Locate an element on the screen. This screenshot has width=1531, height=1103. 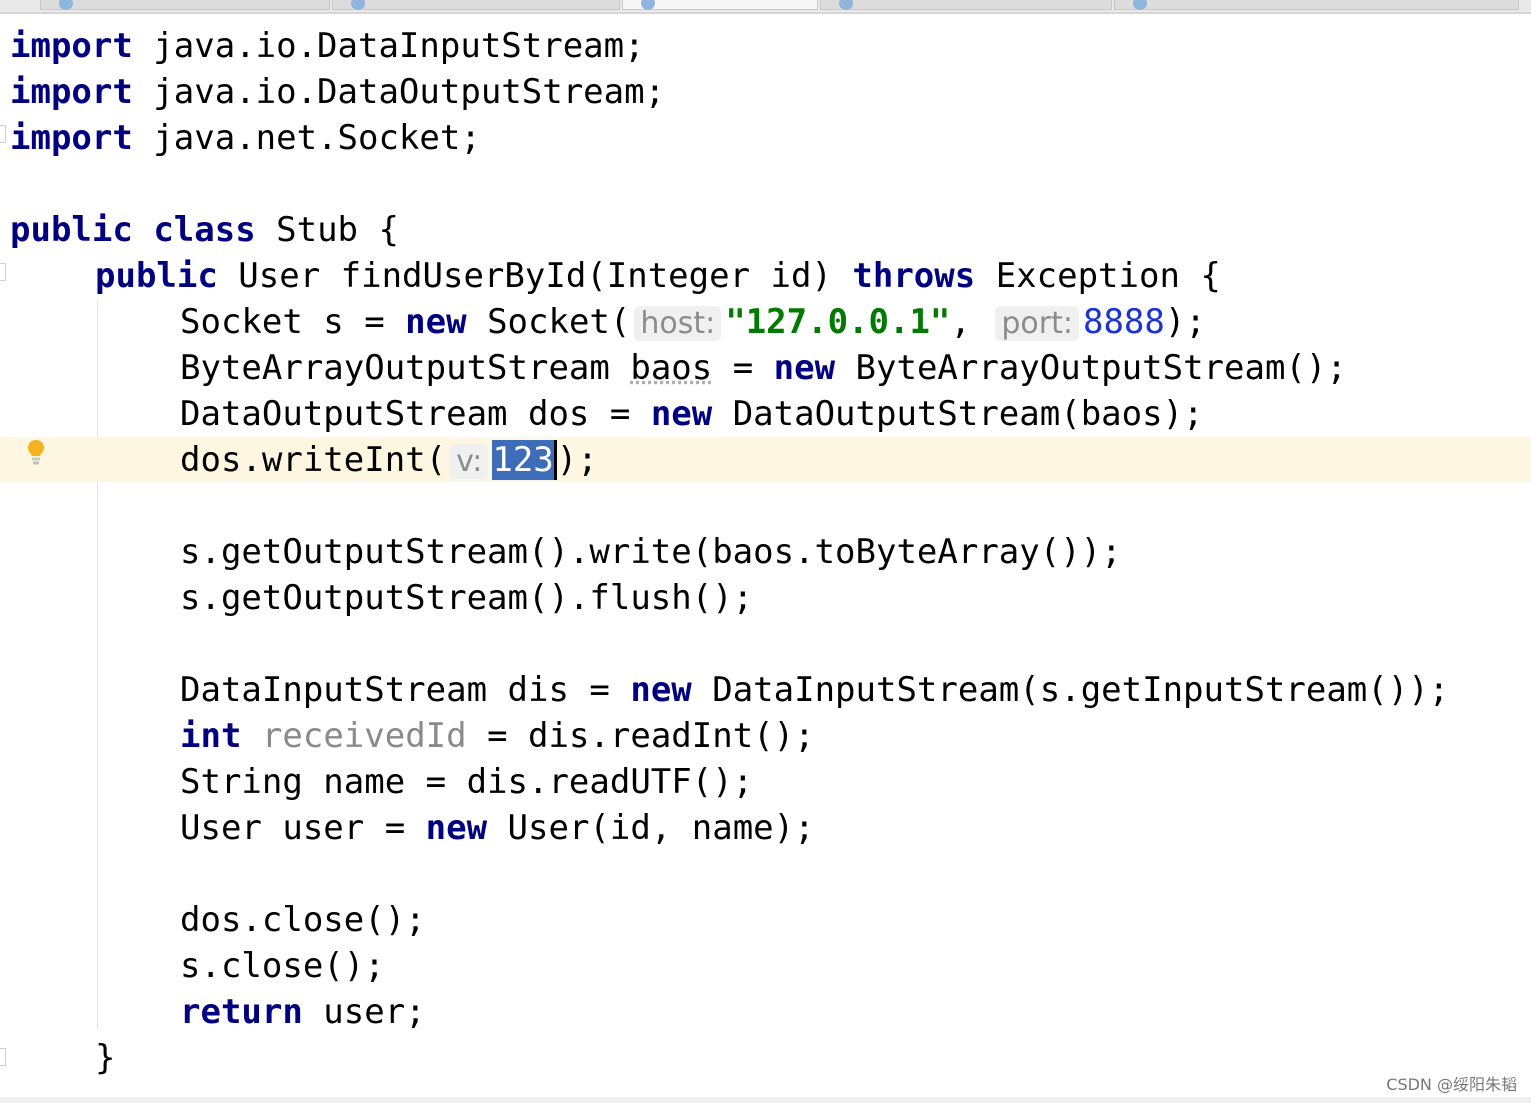
editor-bottom-edge is located at coordinates (765, 1100).